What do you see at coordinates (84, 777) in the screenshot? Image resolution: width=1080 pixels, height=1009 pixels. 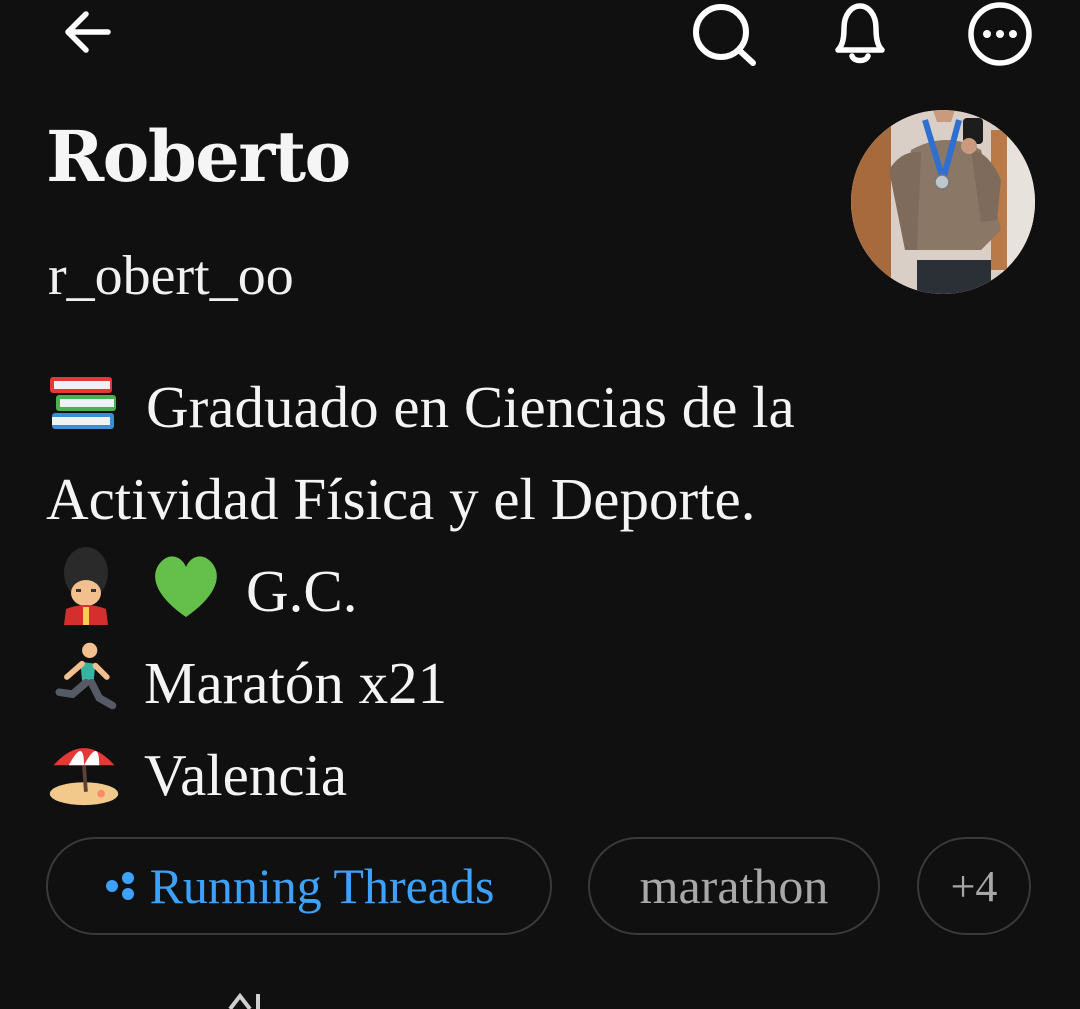 I see `beach-umbrella-icon` at bounding box center [84, 777].